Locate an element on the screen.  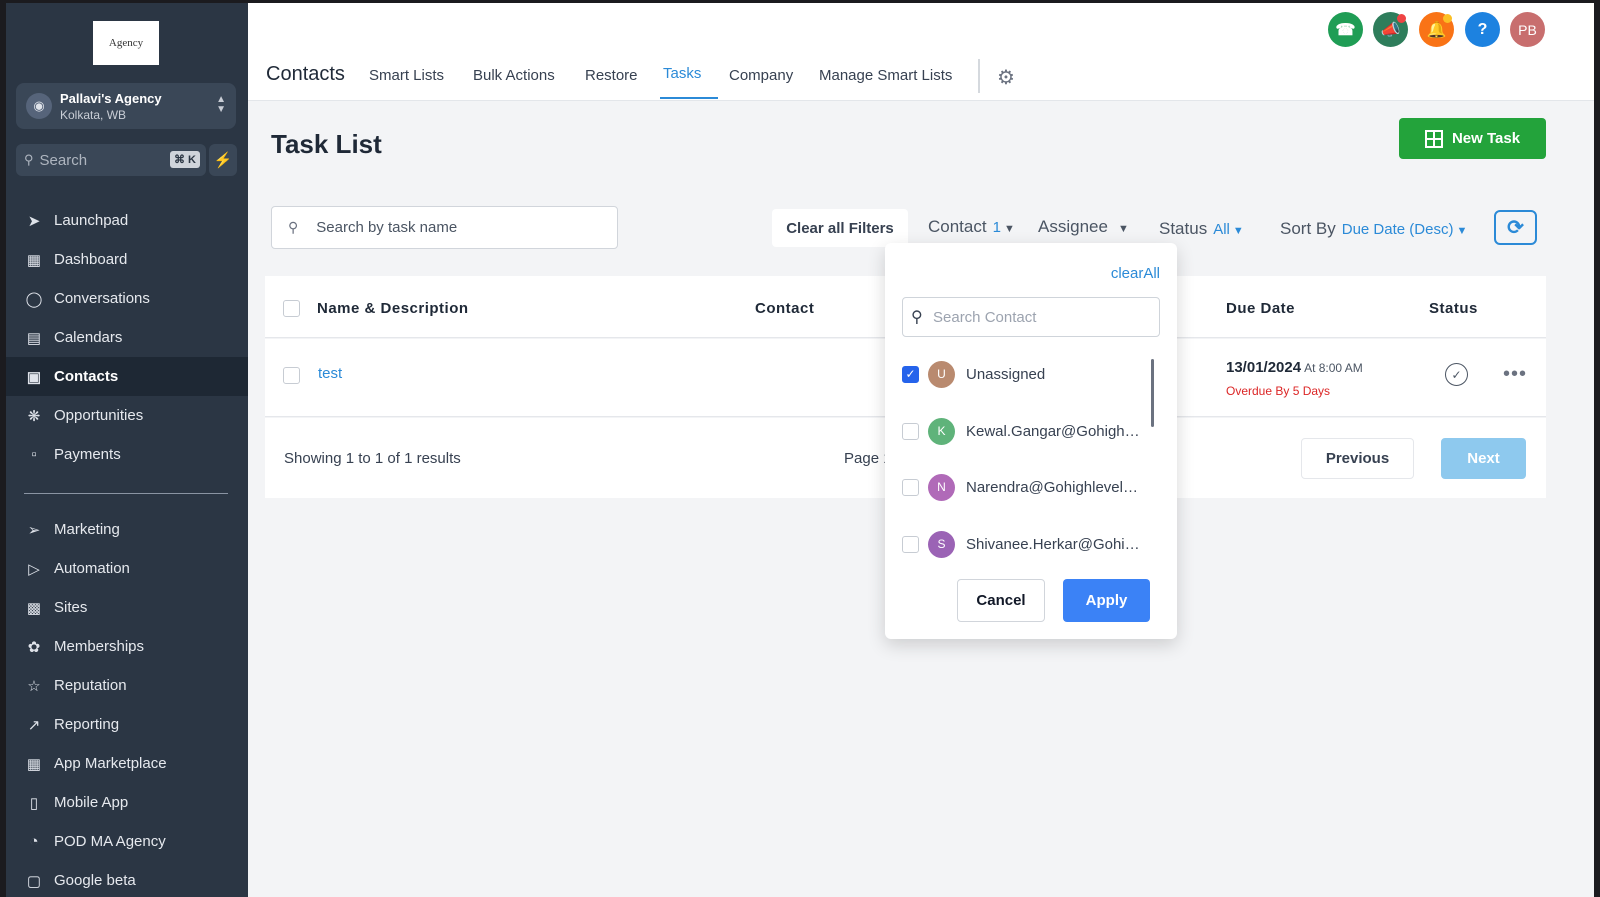
apply-button: Apply is located at coordinates (1106, 600).